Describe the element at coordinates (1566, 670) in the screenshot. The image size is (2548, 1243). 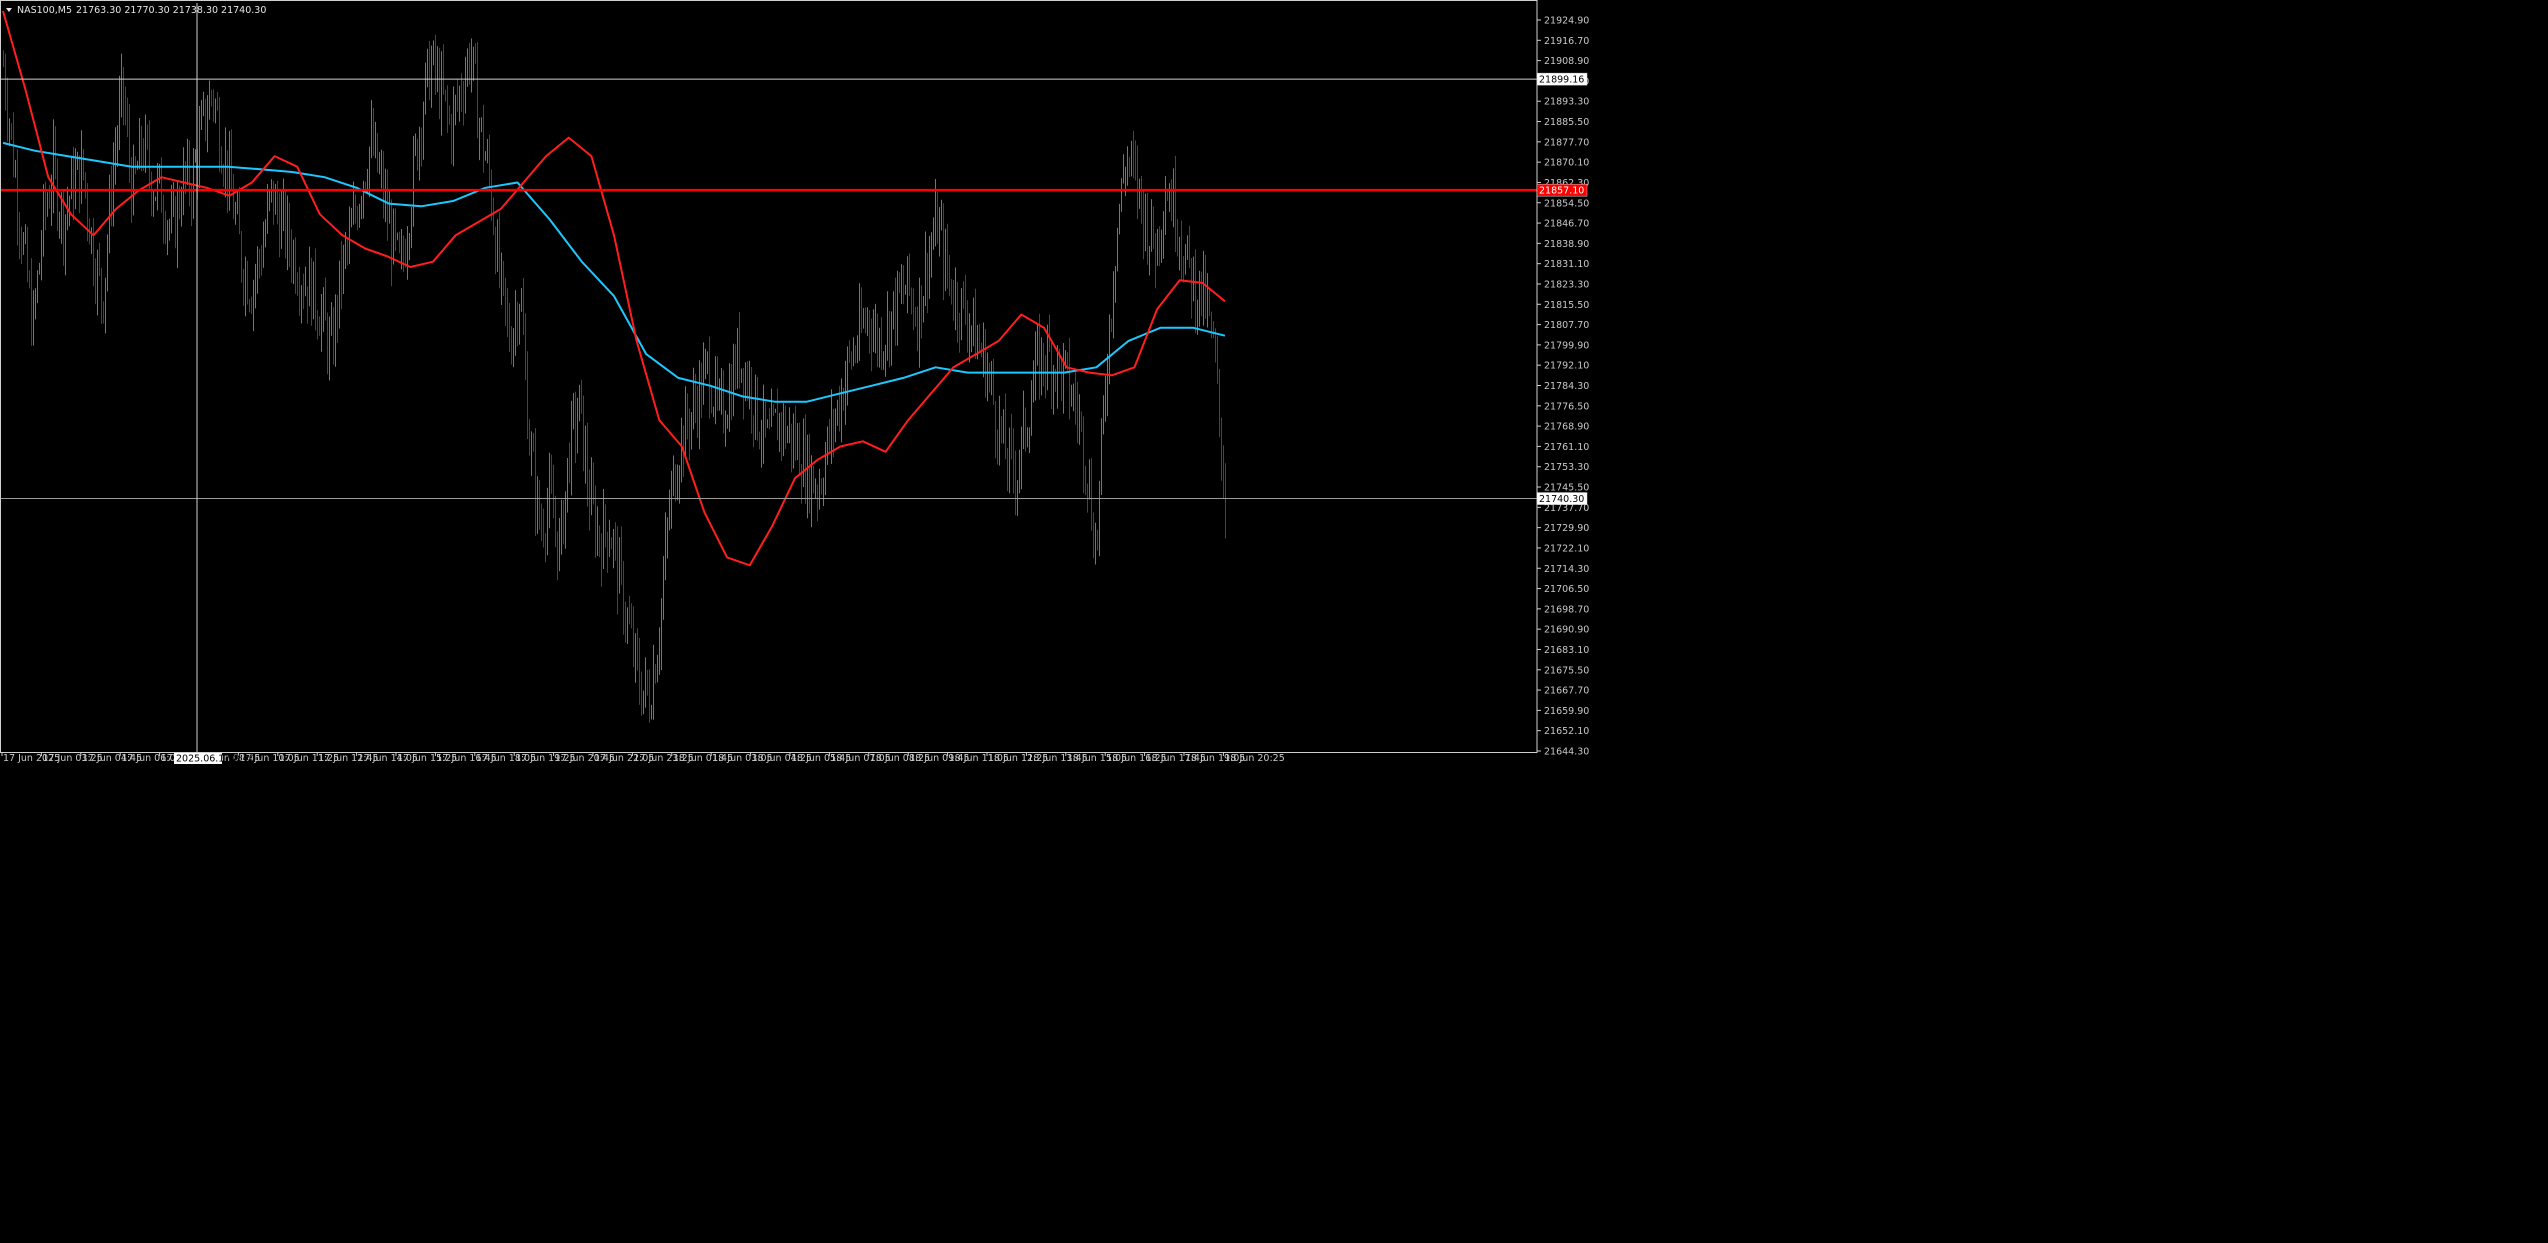
I see `y-tick-label: 21675.50` at that location.